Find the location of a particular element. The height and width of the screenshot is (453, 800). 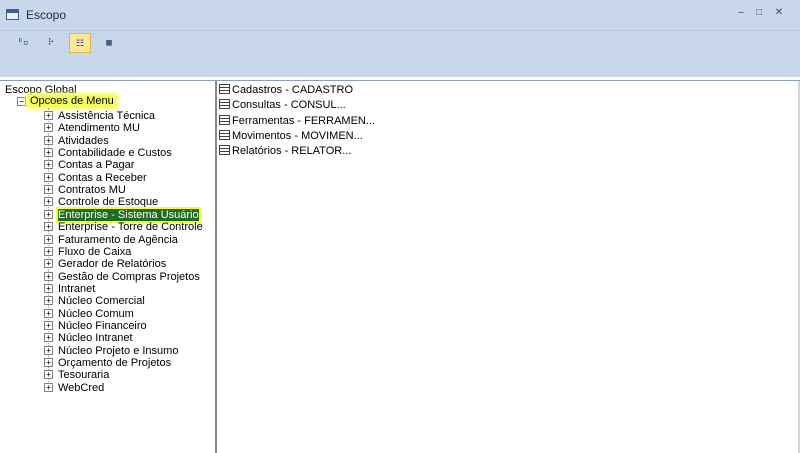

tree-item-label: Núcleo Intranet is located at coordinates (95, 338).